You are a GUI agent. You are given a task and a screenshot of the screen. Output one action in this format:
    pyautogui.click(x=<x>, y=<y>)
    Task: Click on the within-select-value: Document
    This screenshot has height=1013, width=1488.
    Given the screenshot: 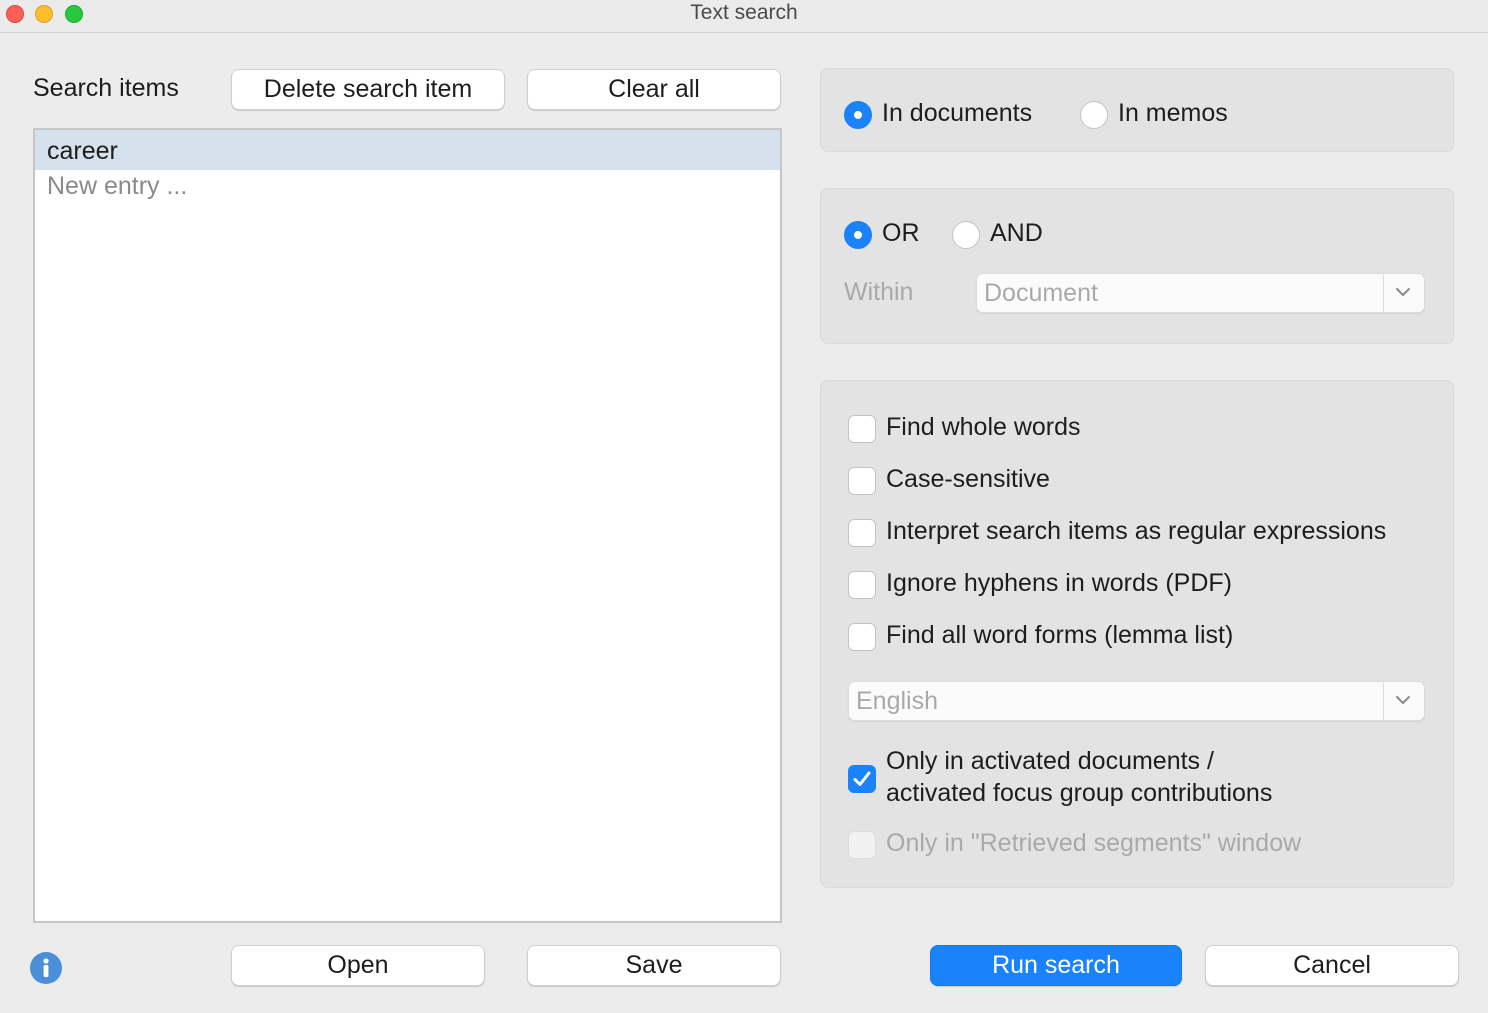 What is the action you would take?
    pyautogui.click(x=1041, y=293)
    